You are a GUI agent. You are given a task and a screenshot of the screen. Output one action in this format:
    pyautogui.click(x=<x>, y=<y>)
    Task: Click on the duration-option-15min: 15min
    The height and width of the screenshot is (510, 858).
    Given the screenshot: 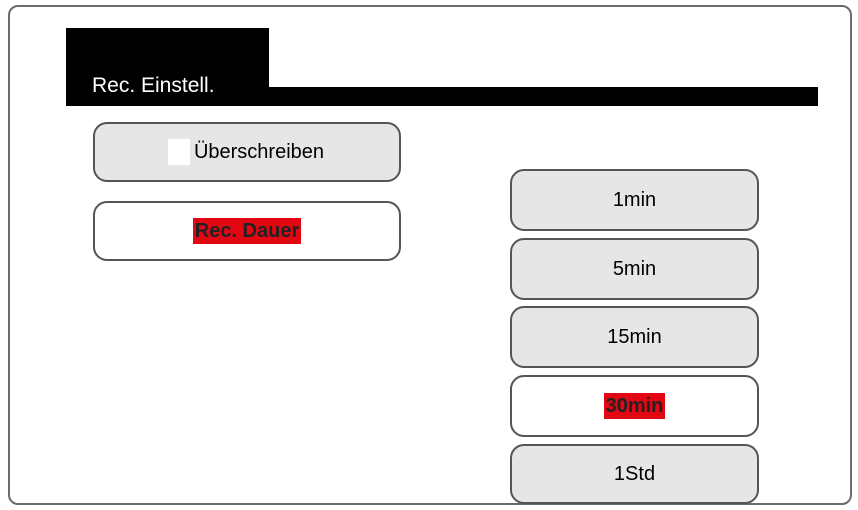 What is the action you would take?
    pyautogui.click(x=634, y=337)
    